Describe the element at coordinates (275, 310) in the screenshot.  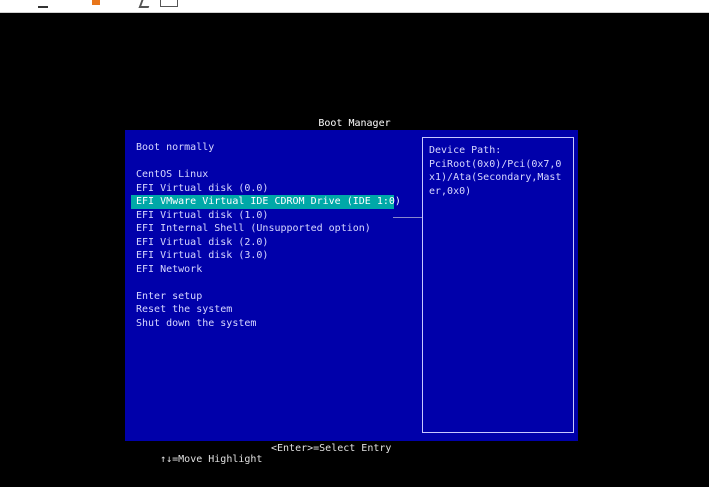
I see `menu-item-reset-system: Reset the system` at that location.